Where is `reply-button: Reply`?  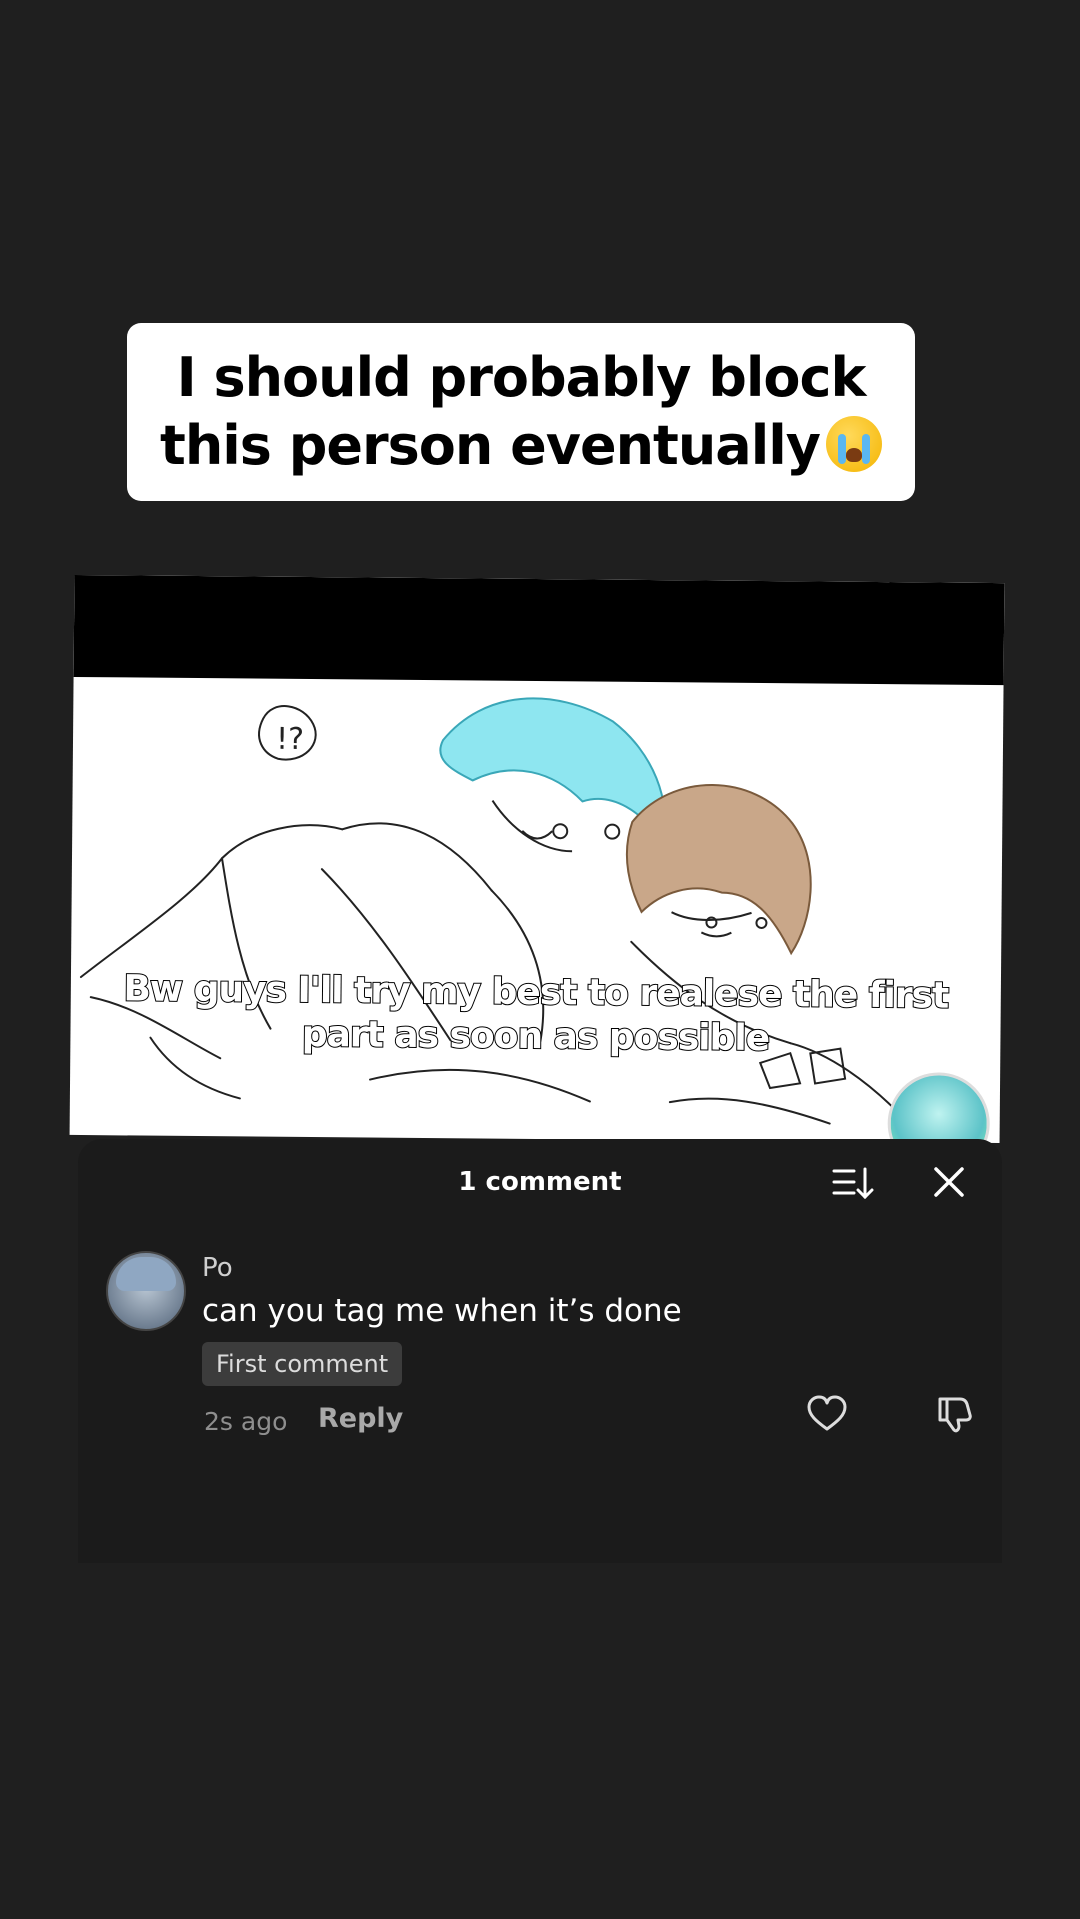
reply-button: Reply is located at coordinates (360, 1418).